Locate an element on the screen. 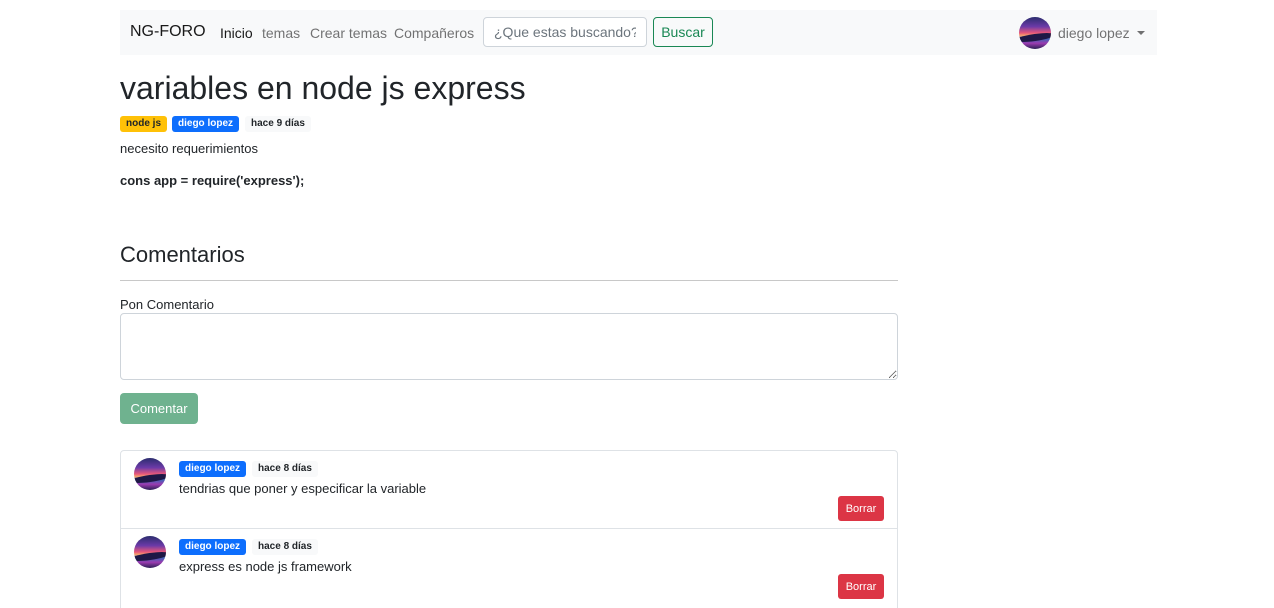 The image size is (1274, 608). post-tag-badge: node js is located at coordinates (144, 124).